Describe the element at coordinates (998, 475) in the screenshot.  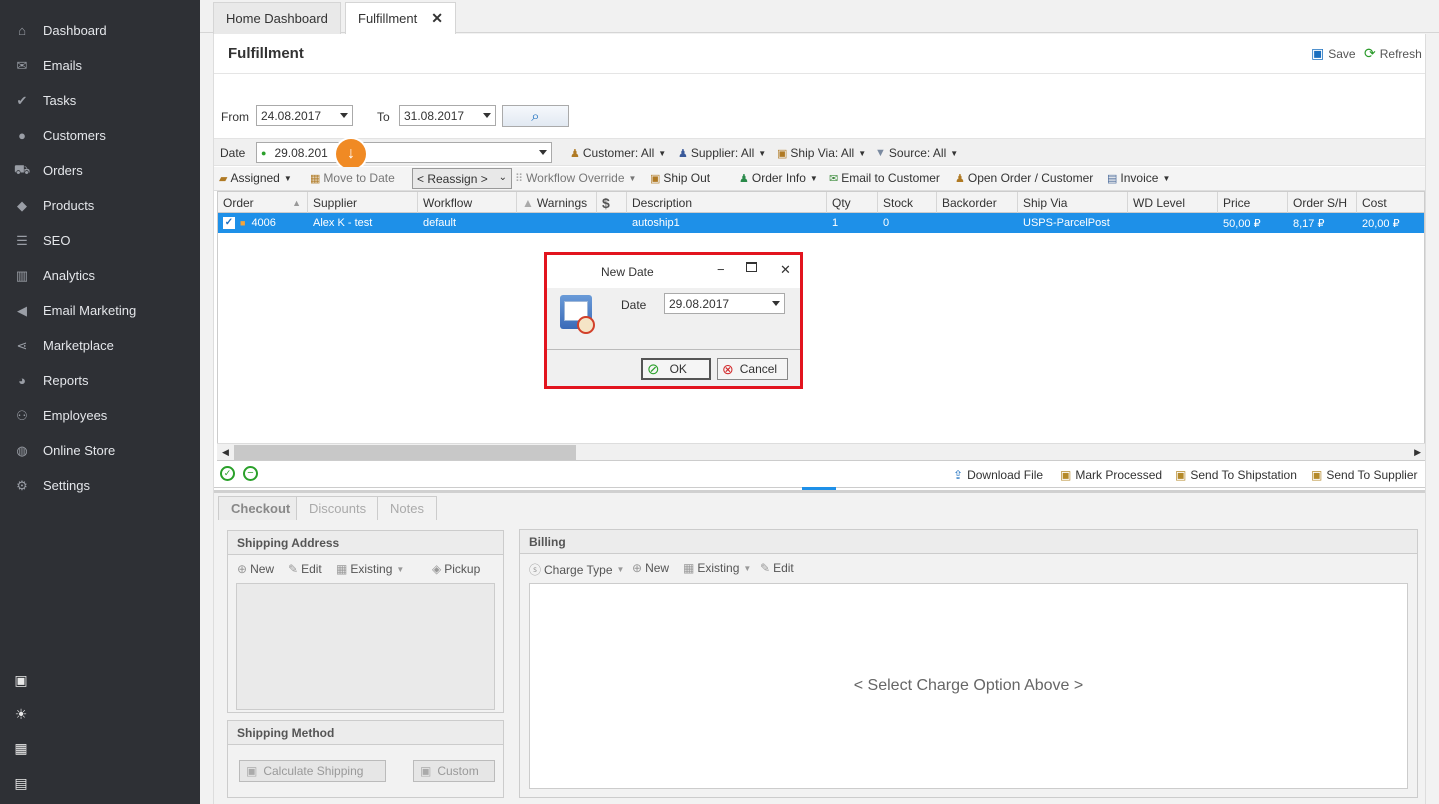
I see `download-file-button: ⇪ Download File` at that location.